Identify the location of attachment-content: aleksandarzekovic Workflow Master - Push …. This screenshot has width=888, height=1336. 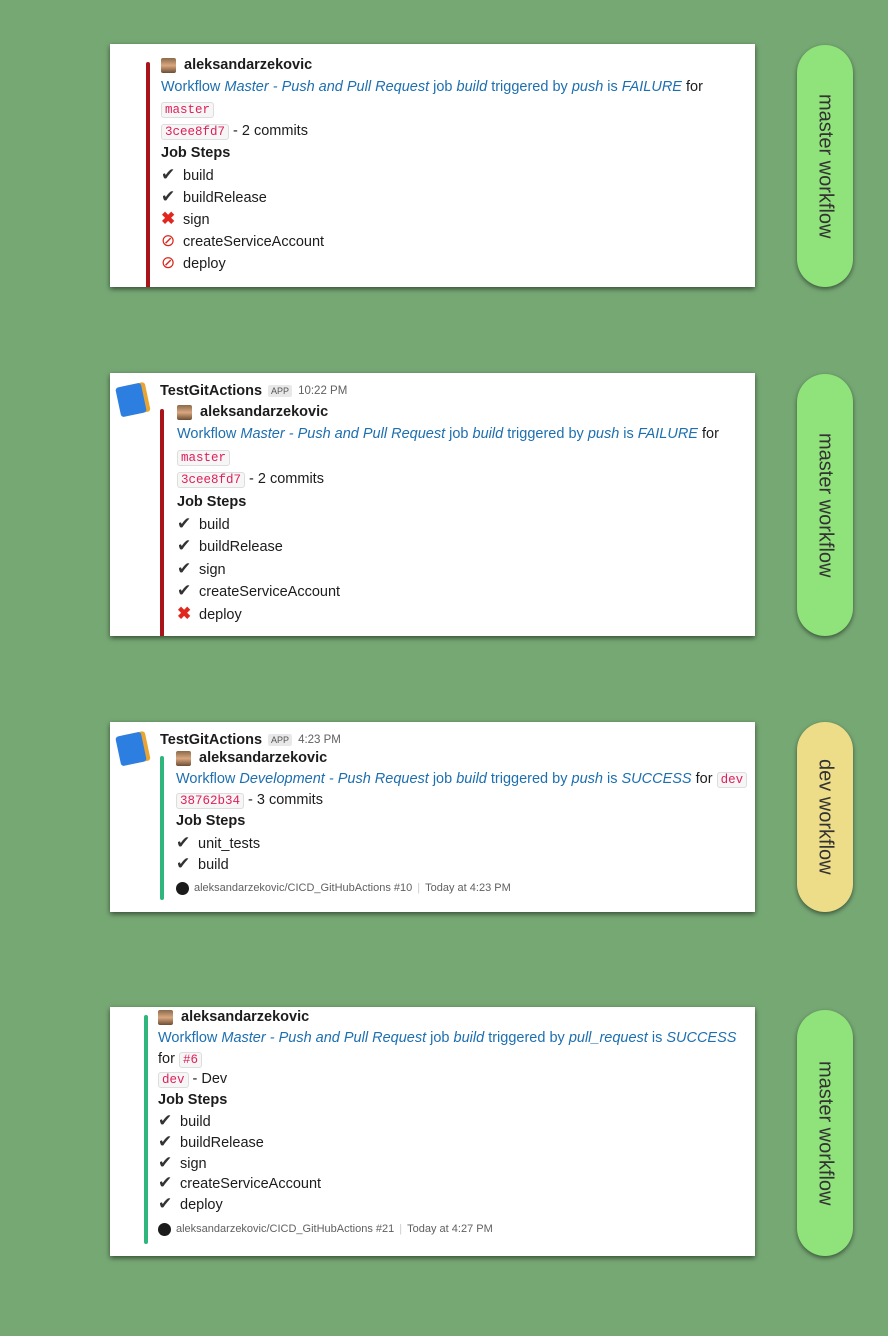
(447, 1123).